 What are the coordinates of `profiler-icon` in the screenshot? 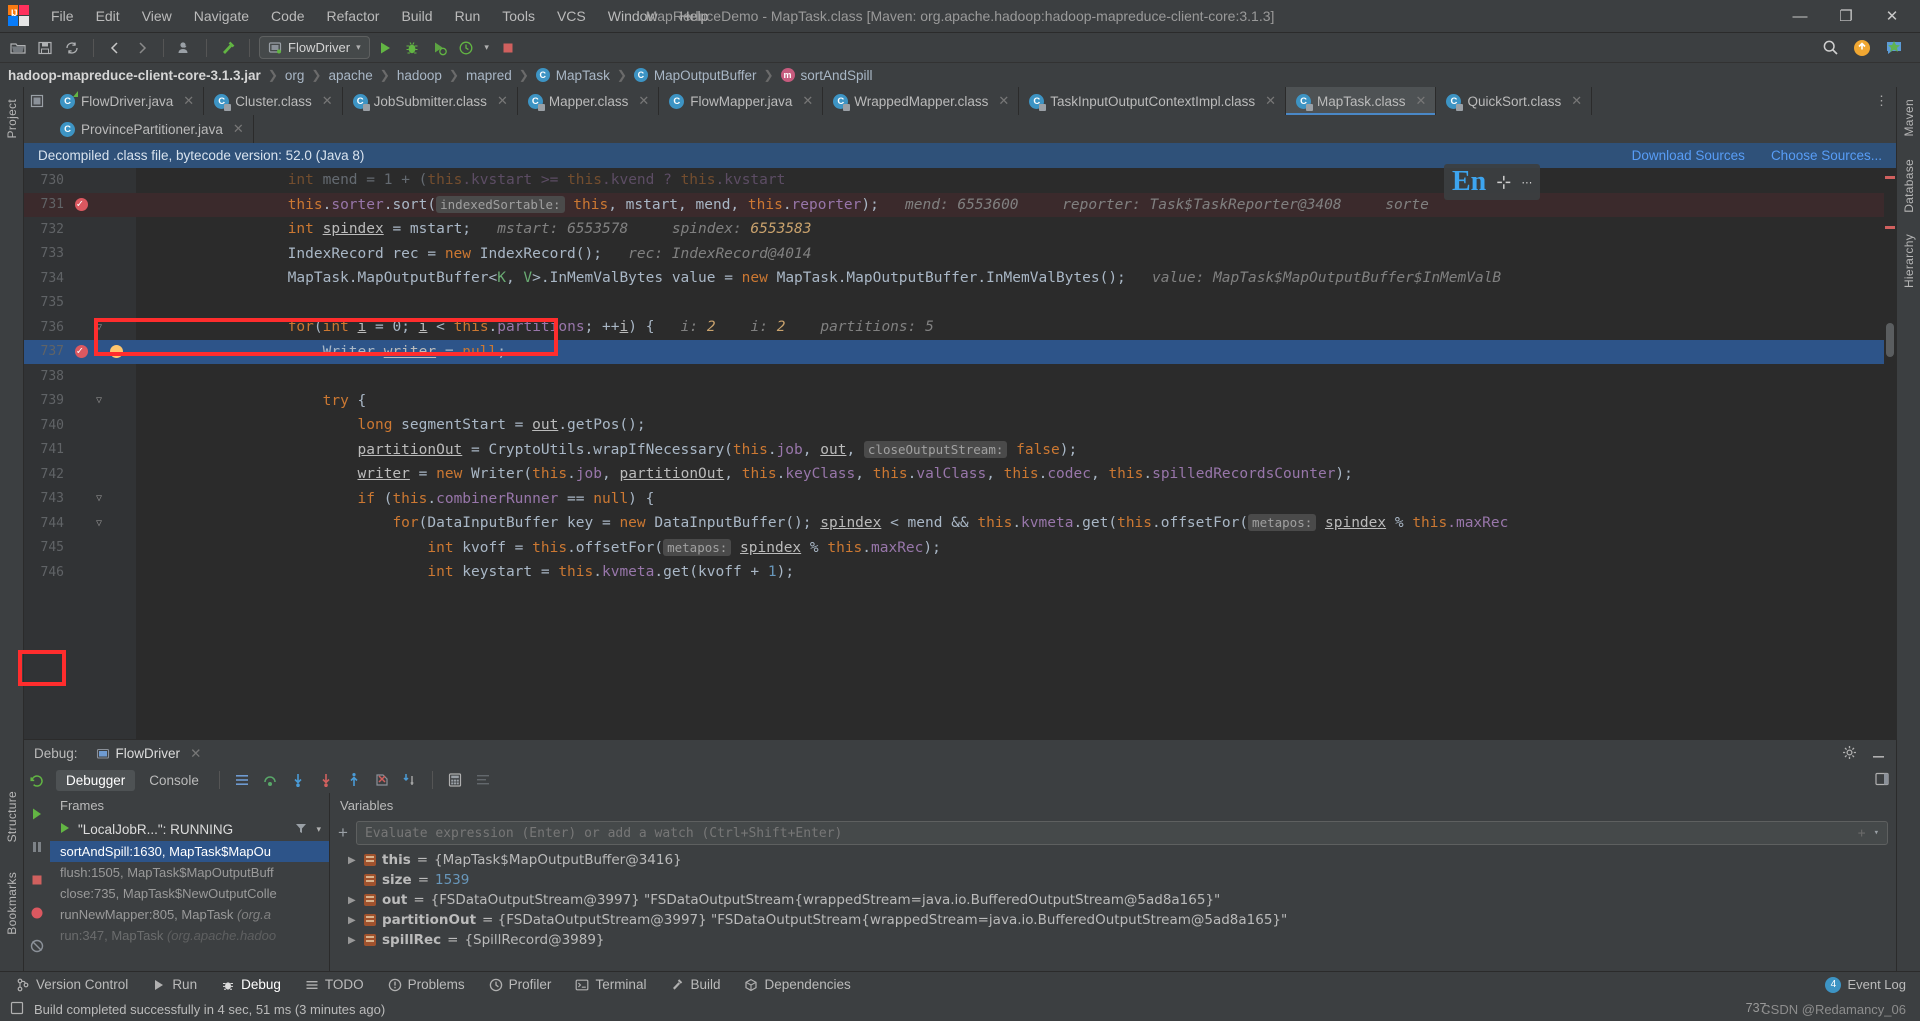 It's located at (466, 48).